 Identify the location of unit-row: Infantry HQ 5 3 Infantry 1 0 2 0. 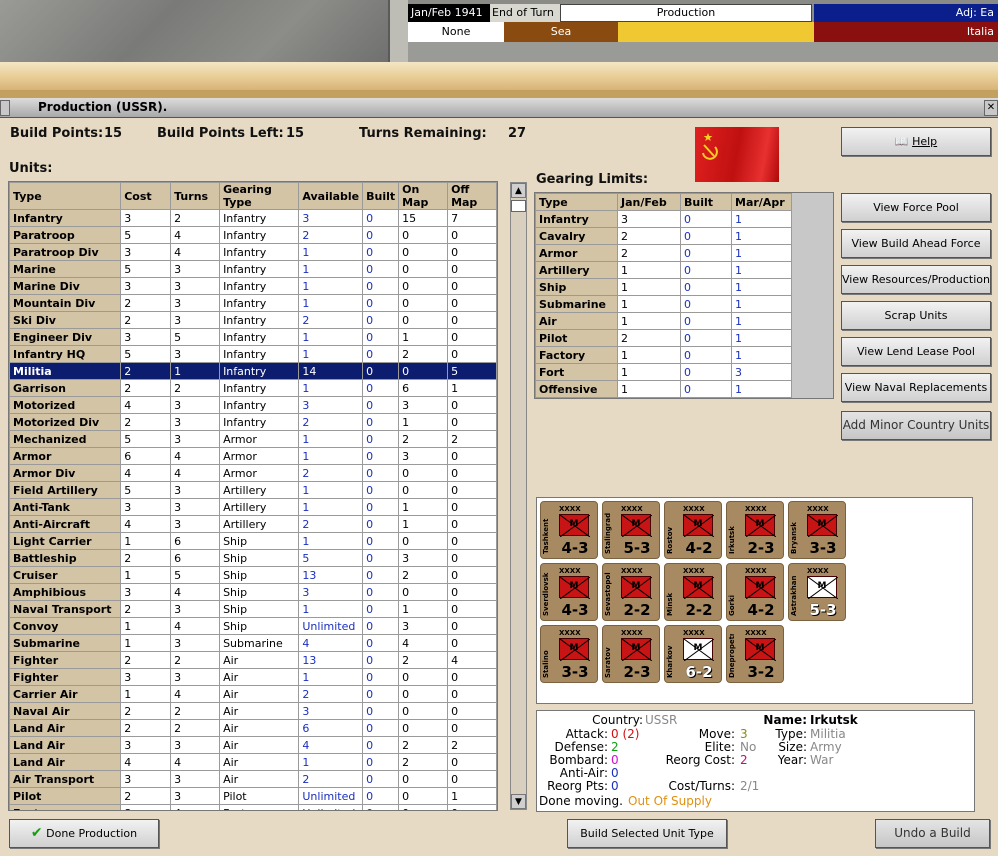
(253, 354).